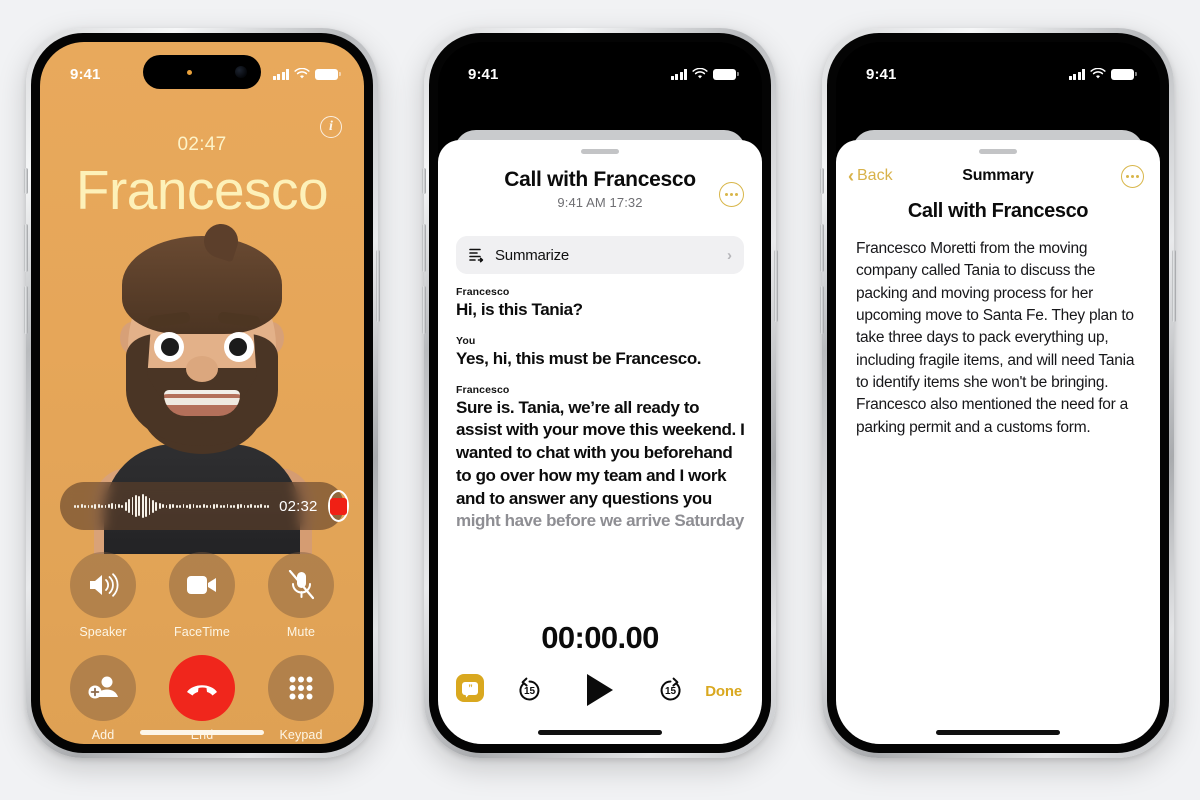  What do you see at coordinates (338, 506) in the screenshot?
I see `stop-record-icon` at bounding box center [338, 506].